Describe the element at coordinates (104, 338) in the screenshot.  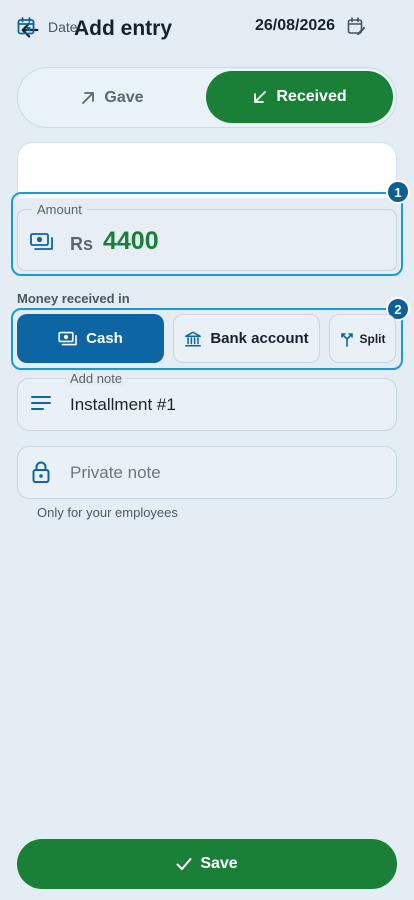
I see `payment-option-cash-label: Cash` at that location.